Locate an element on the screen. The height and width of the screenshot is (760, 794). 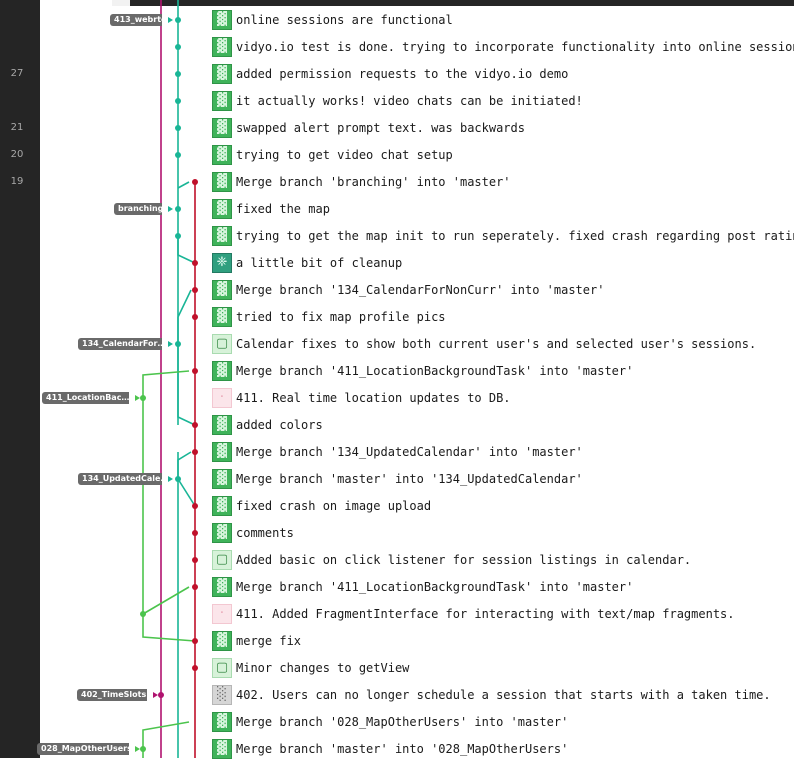
commit-row: ▓ fixed the map is located at coordinates (503, 209).